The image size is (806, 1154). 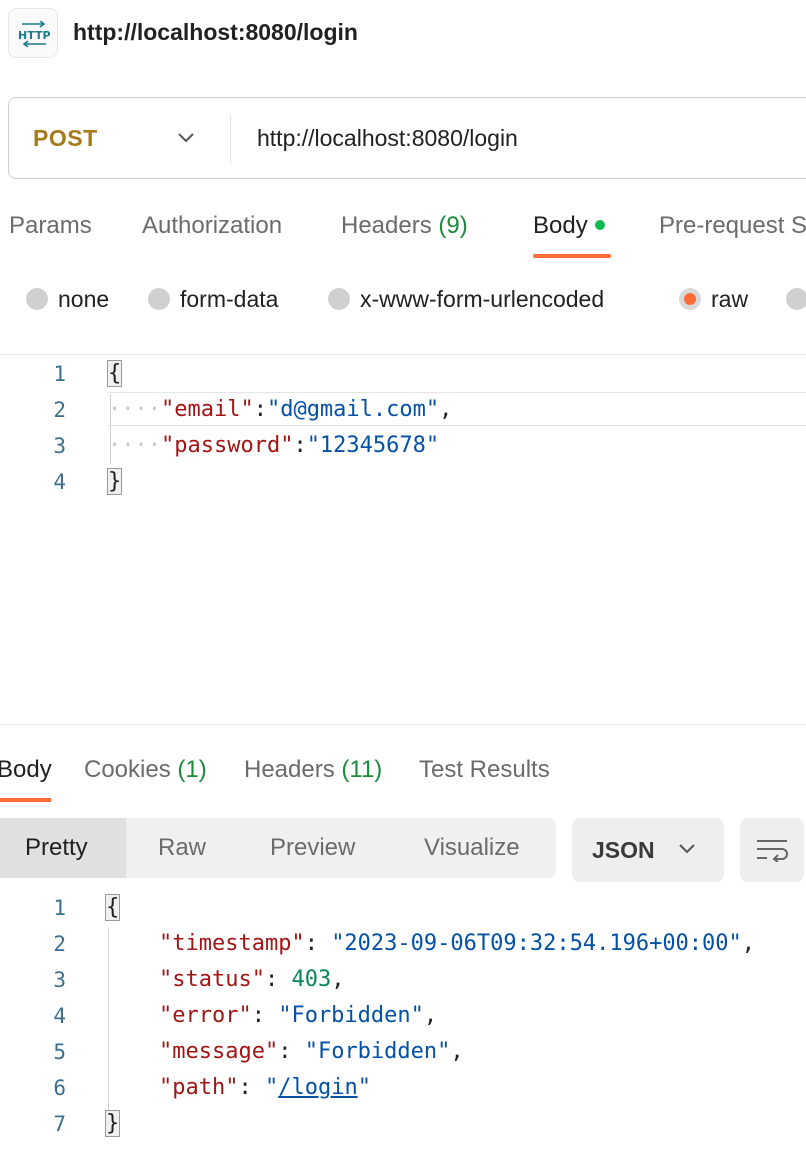 What do you see at coordinates (484, 770) in the screenshot?
I see `response-tab-test-results: Test Results` at bounding box center [484, 770].